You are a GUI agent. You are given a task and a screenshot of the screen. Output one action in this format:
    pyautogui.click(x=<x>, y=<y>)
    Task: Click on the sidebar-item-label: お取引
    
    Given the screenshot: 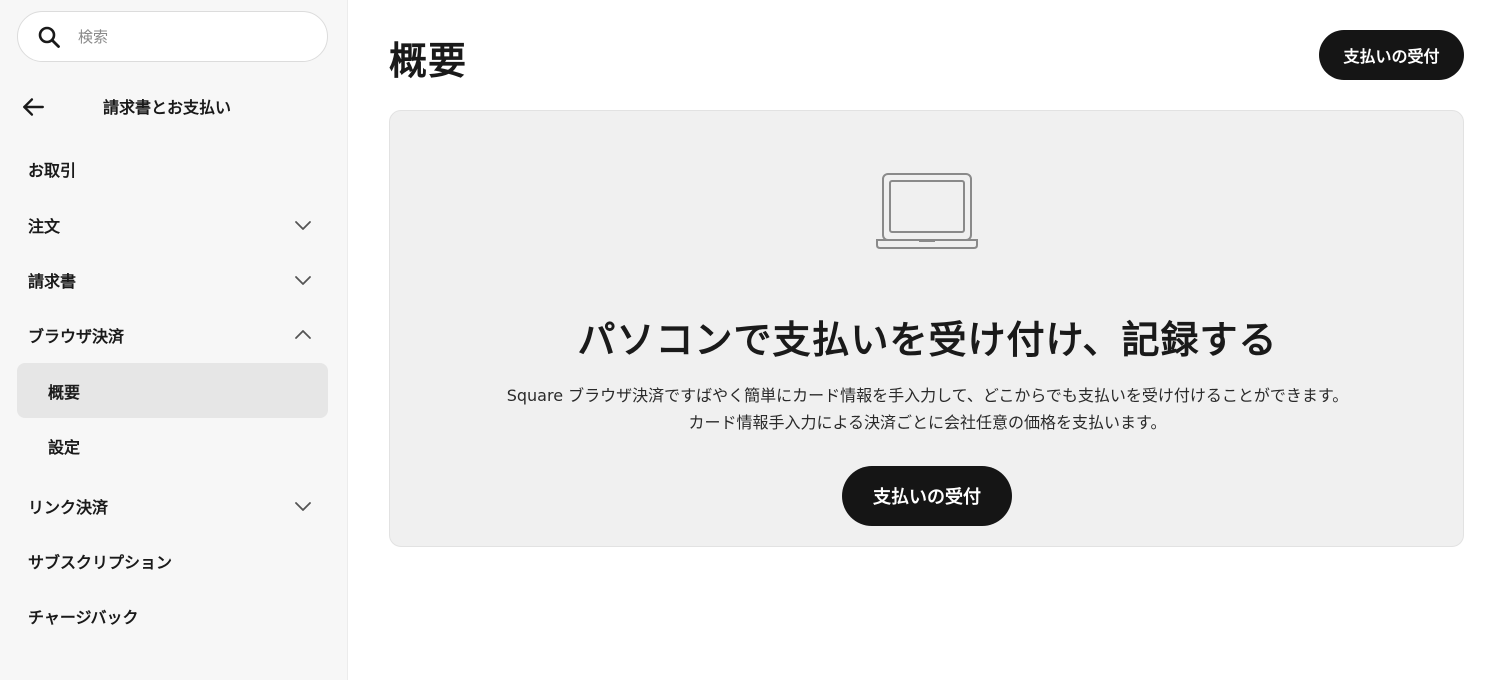 What is the action you would take?
    pyautogui.click(x=52, y=170)
    